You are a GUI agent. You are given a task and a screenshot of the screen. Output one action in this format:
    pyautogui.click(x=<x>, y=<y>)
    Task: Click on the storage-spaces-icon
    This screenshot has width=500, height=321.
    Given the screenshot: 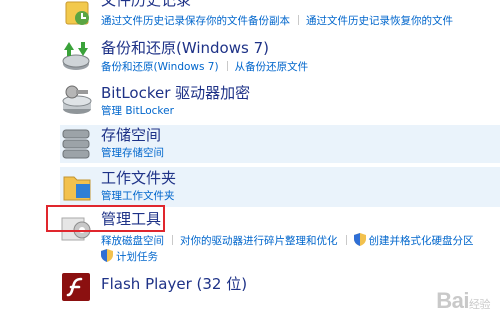 What is the action you would take?
    pyautogui.click(x=76, y=144)
    